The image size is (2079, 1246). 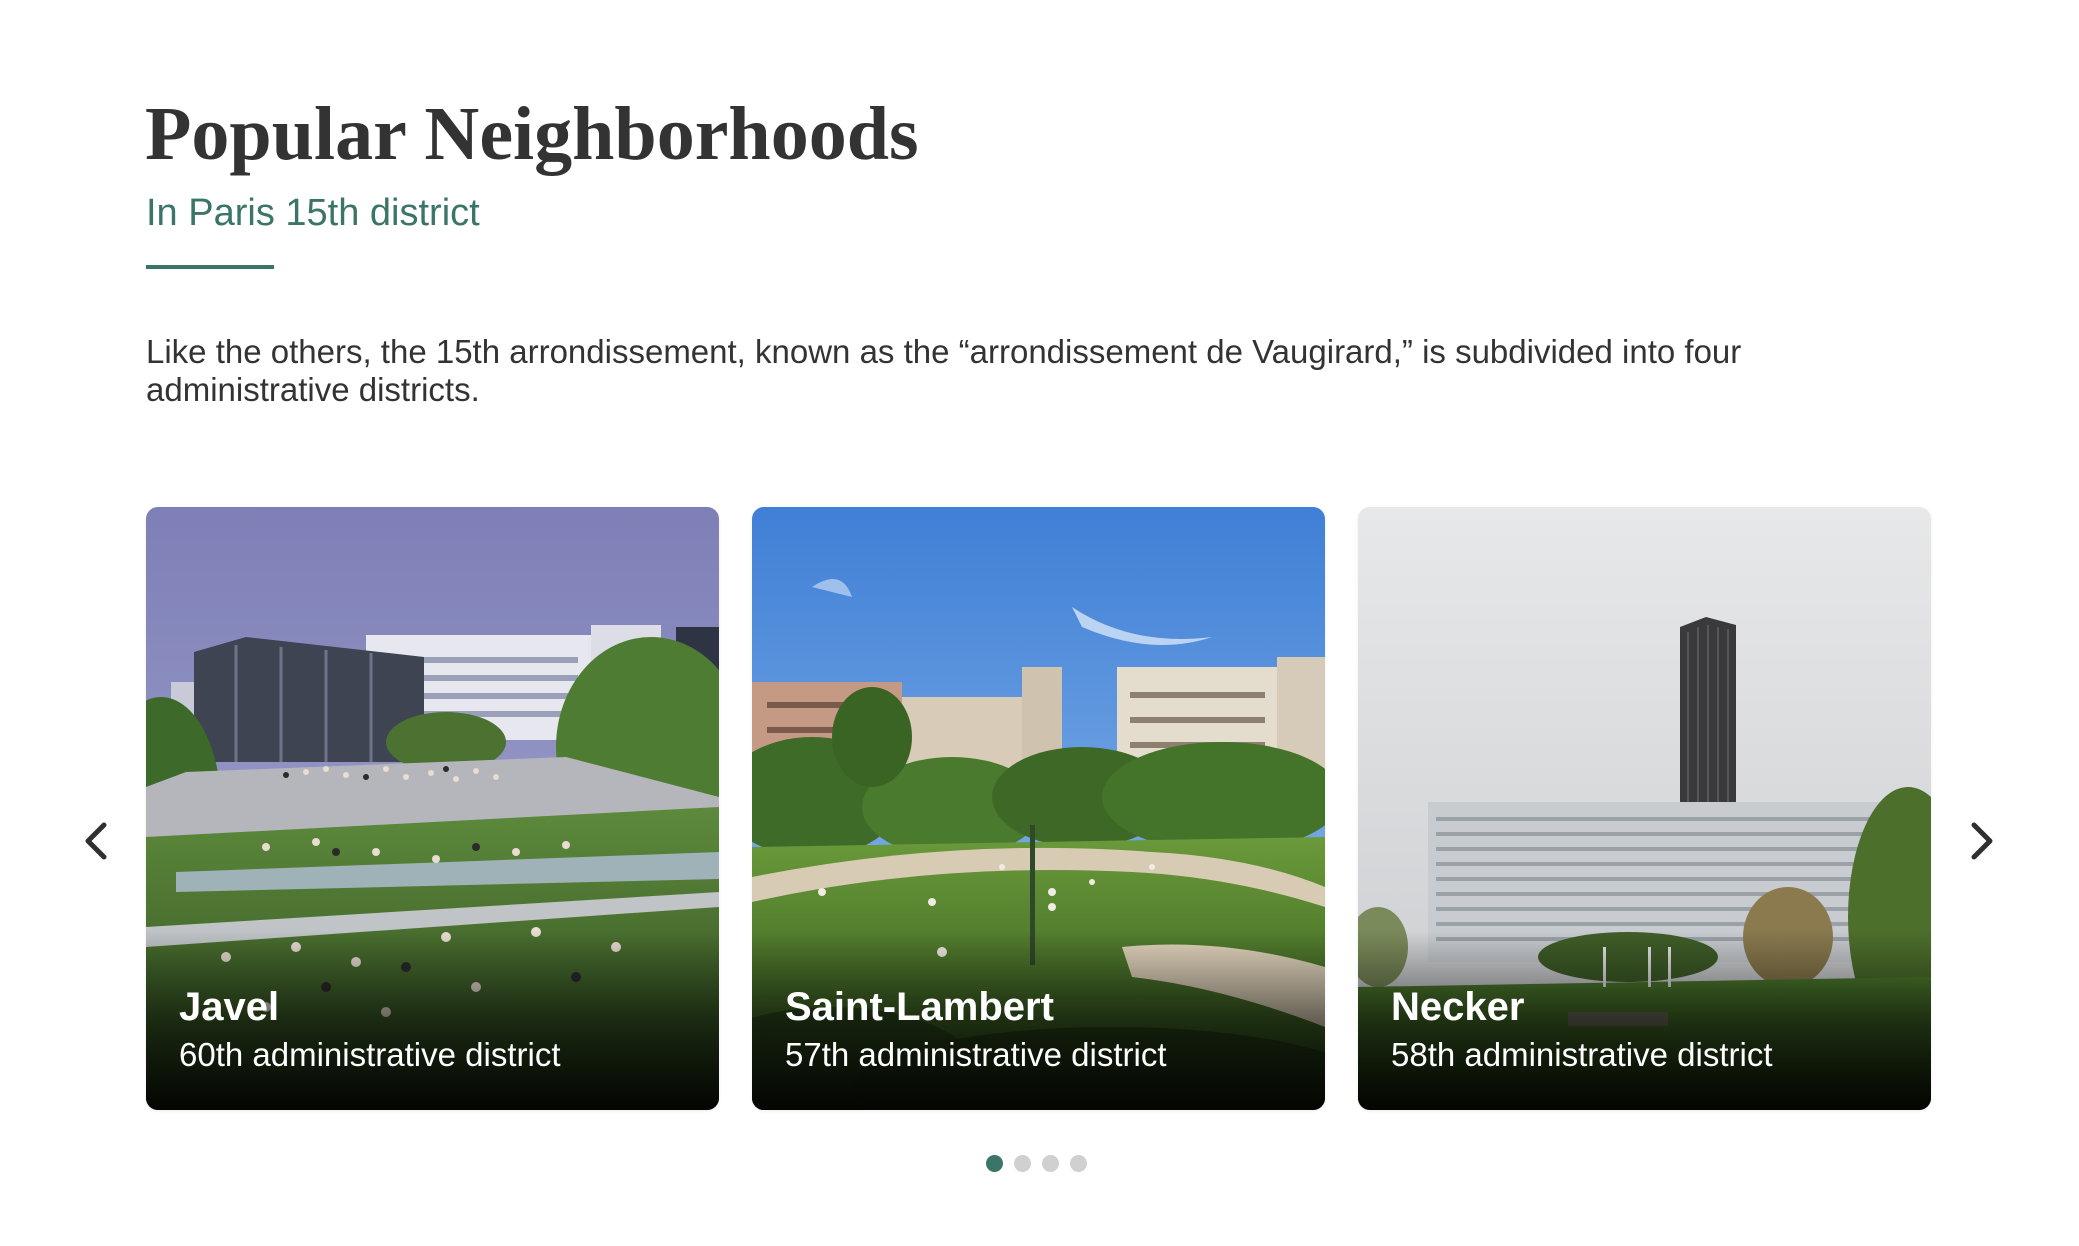 I want to click on card-subtitle: 58th administrative district, so click(x=1582, y=1054).